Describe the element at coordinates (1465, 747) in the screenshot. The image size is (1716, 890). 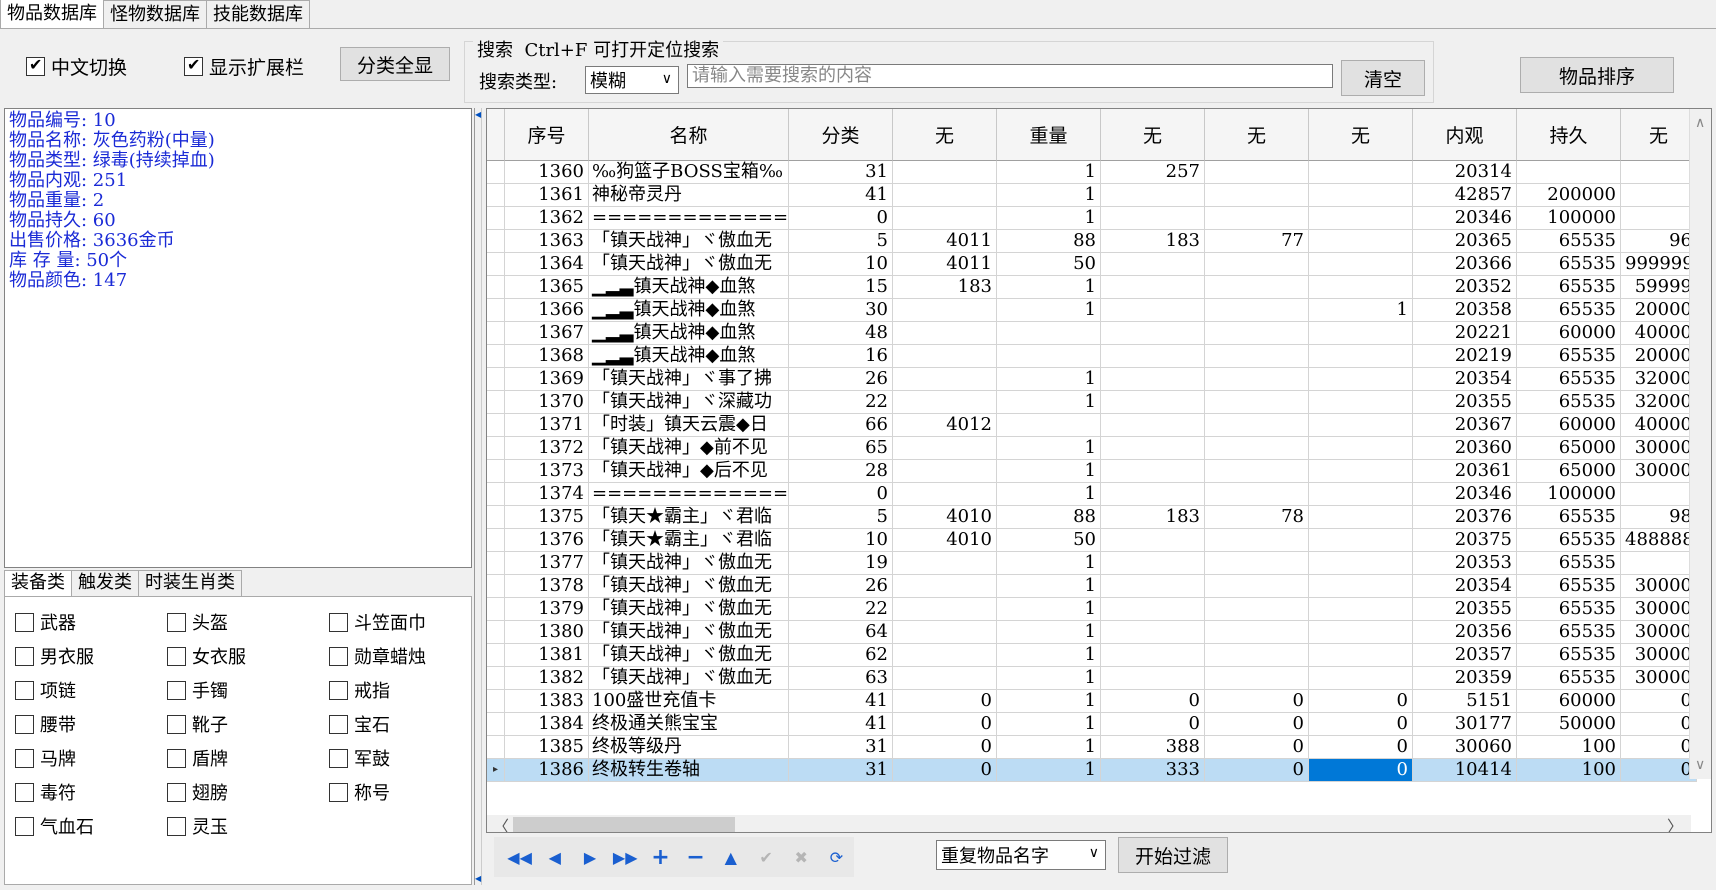
I see `grid-cell: 30060` at that location.